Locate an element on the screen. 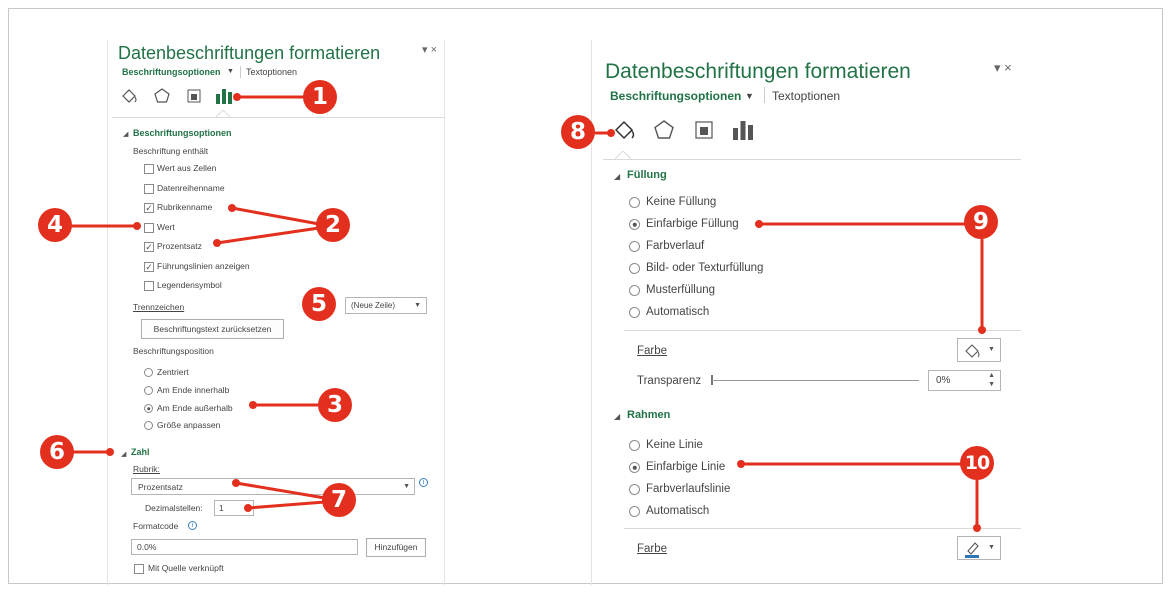  fill-color-button: ▼ is located at coordinates (979, 350).